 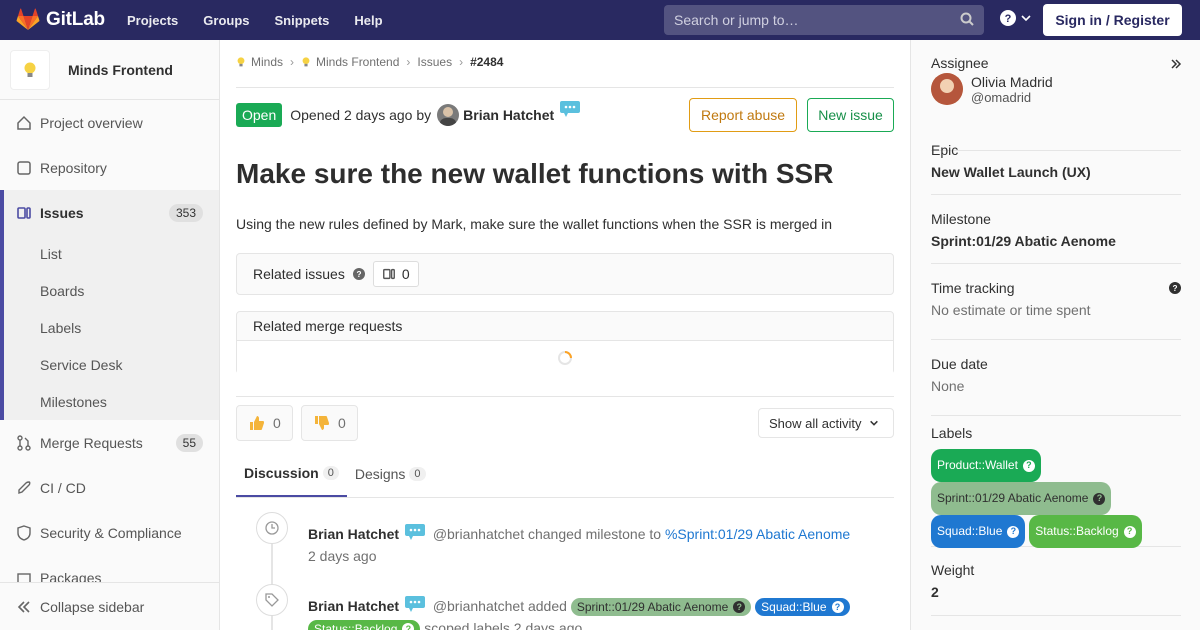 I want to click on milestone-link: %Sprint:01/29 Abatic Aenome, so click(x=757, y=534).